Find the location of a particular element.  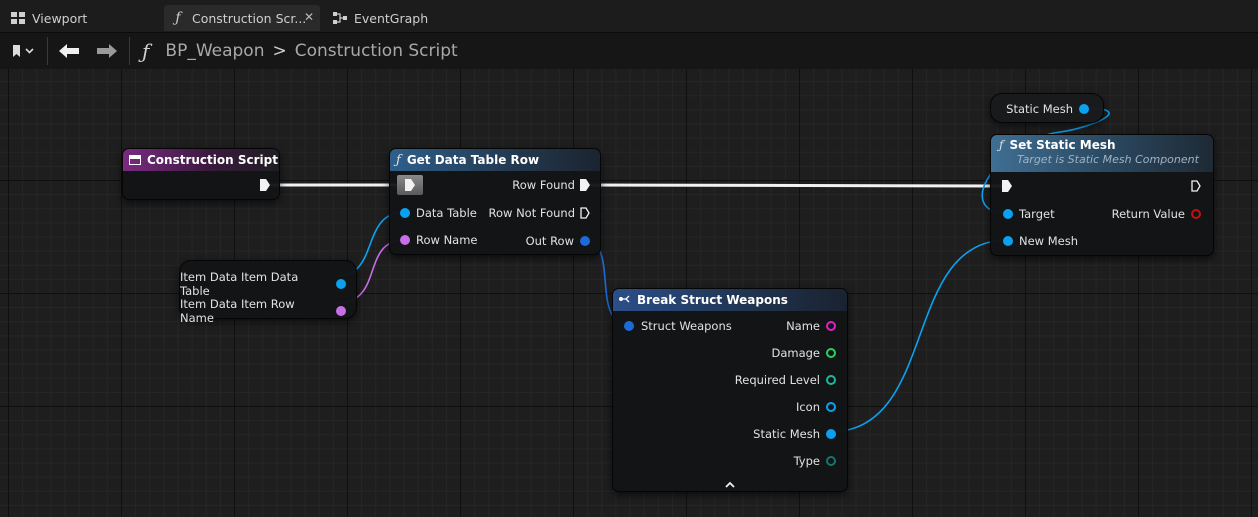

static-mesh-var-pin-dot is located at coordinates (1084, 109).